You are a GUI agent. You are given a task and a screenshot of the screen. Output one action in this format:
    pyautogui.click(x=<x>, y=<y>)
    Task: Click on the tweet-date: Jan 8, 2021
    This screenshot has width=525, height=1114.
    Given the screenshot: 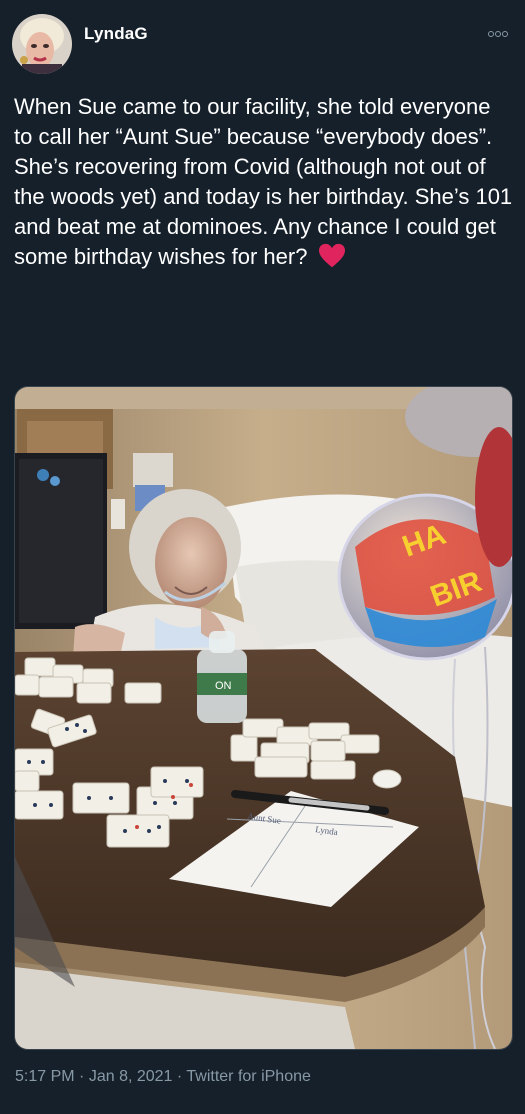 What is the action you would take?
    pyautogui.click(x=131, y=1076)
    